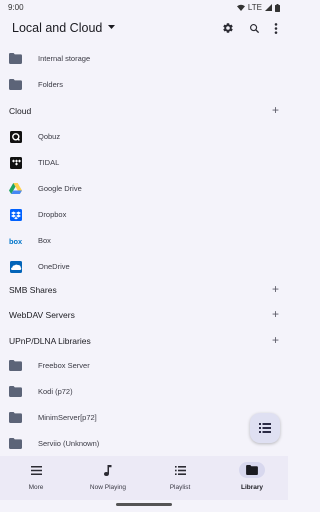  What do you see at coordinates (144, 111) in the screenshot?
I see `section-cloud: Cloud +` at bounding box center [144, 111].